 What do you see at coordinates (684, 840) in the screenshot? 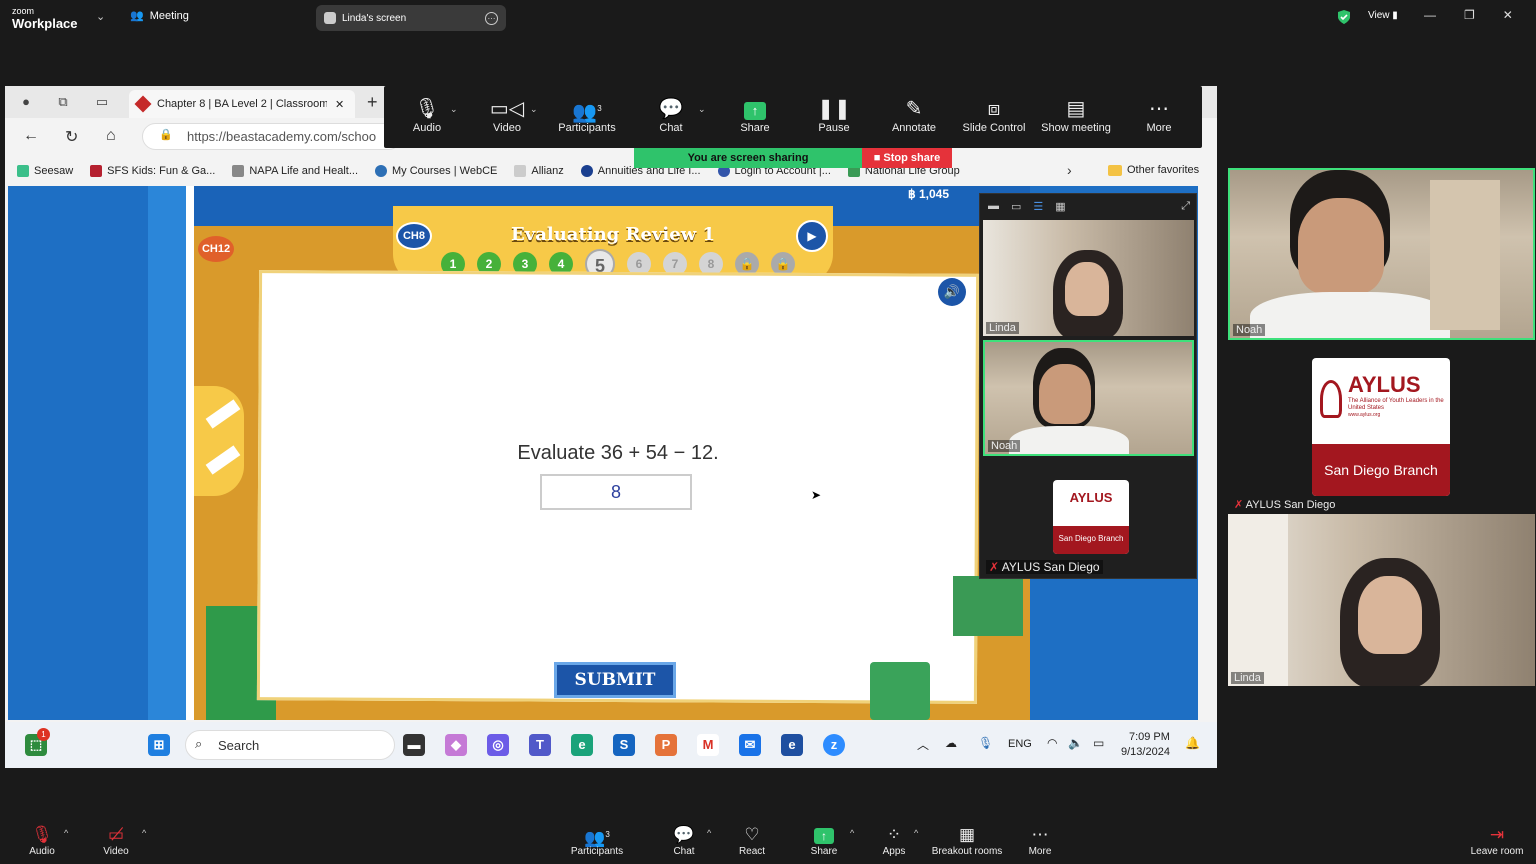
I see `bottom-chat-button: 💬 Chat` at bounding box center [684, 840].